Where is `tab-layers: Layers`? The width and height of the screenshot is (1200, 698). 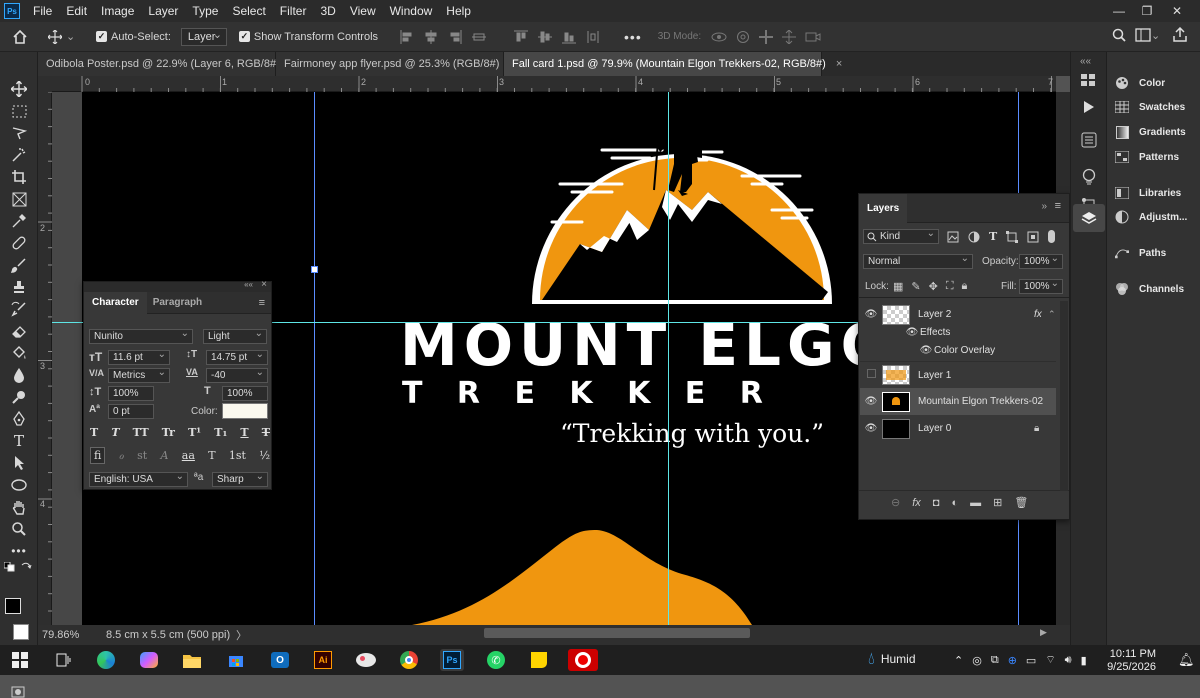
tab-layers: Layers is located at coordinates (883, 208).